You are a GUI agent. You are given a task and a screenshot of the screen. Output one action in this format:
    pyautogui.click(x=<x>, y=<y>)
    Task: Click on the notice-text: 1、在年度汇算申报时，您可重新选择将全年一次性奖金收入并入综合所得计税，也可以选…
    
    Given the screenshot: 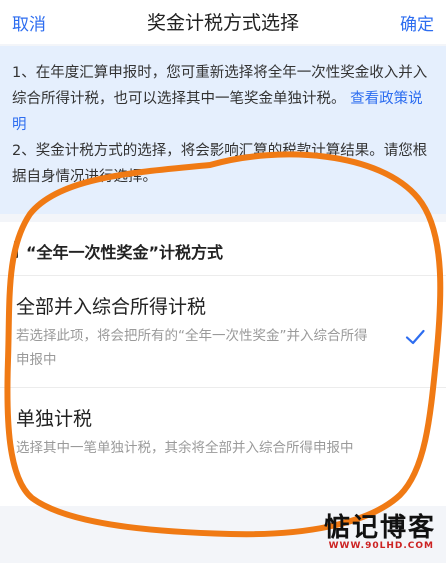 What is the action you would take?
    pyautogui.click(x=223, y=99)
    